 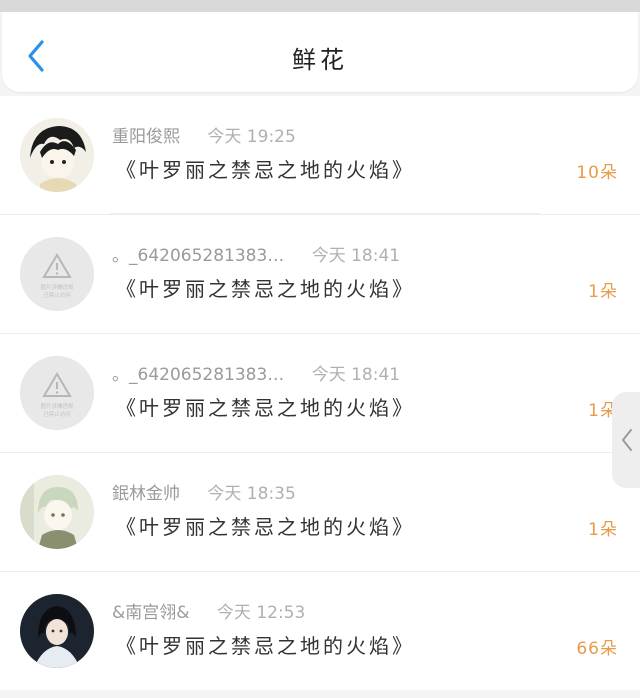 What do you see at coordinates (597, 649) in the screenshot?
I see `flower-count: 66朵` at bounding box center [597, 649].